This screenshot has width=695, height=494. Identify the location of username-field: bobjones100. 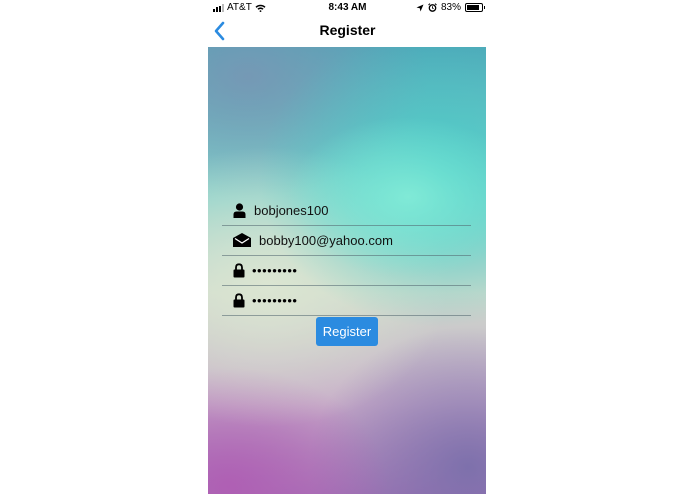
(346, 210).